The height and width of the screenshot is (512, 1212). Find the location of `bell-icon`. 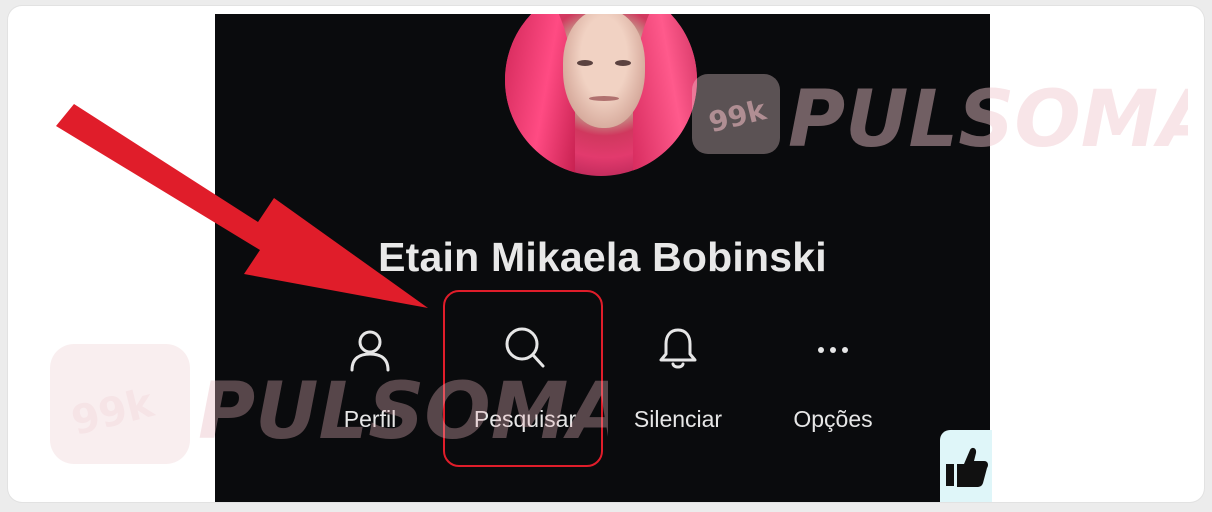

bell-icon is located at coordinates (678, 348).